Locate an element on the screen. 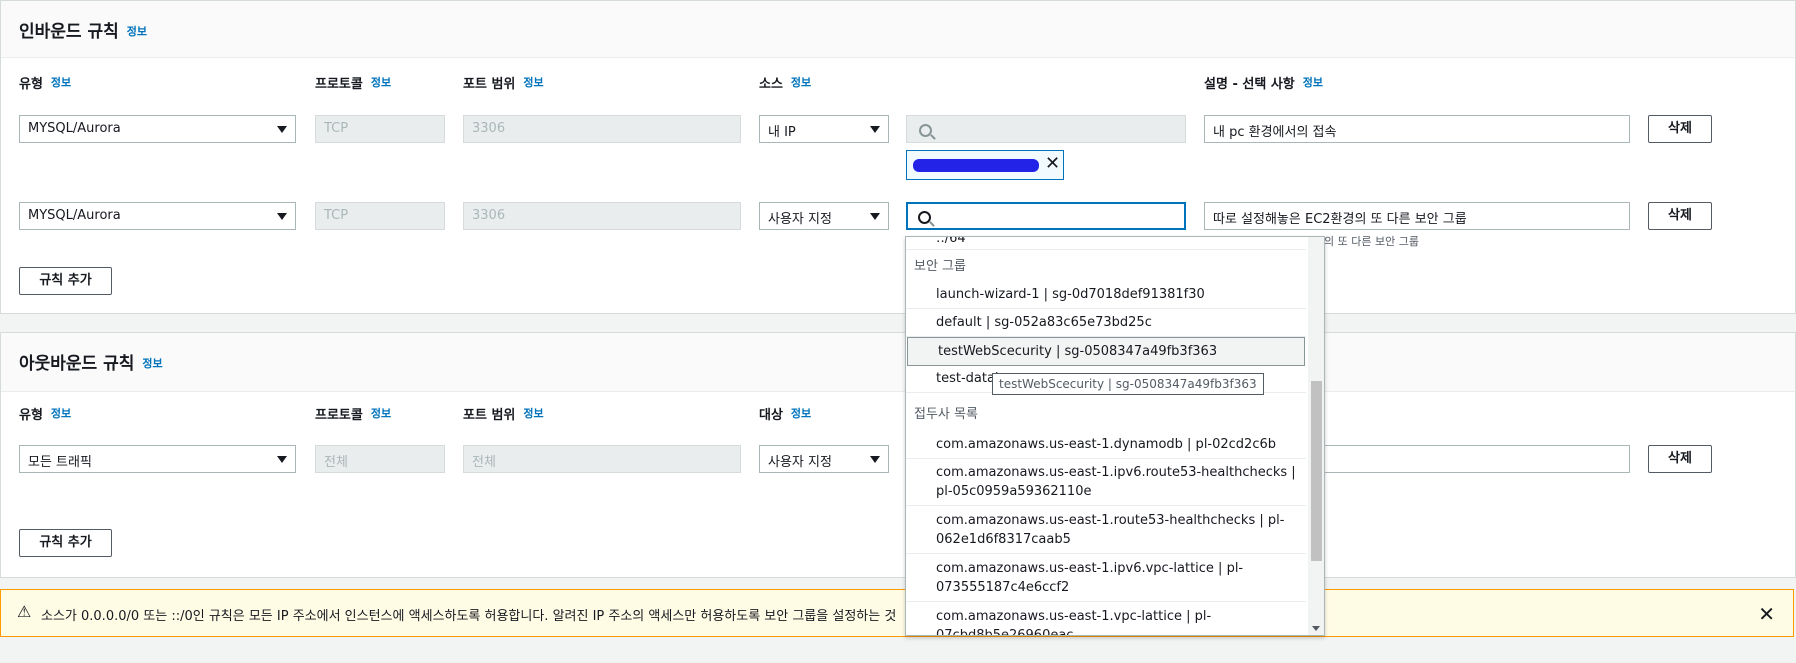 This screenshot has width=1796, height=663. inbound-rules-title: 인바운드 규칙 정보 is located at coordinates (83, 32).